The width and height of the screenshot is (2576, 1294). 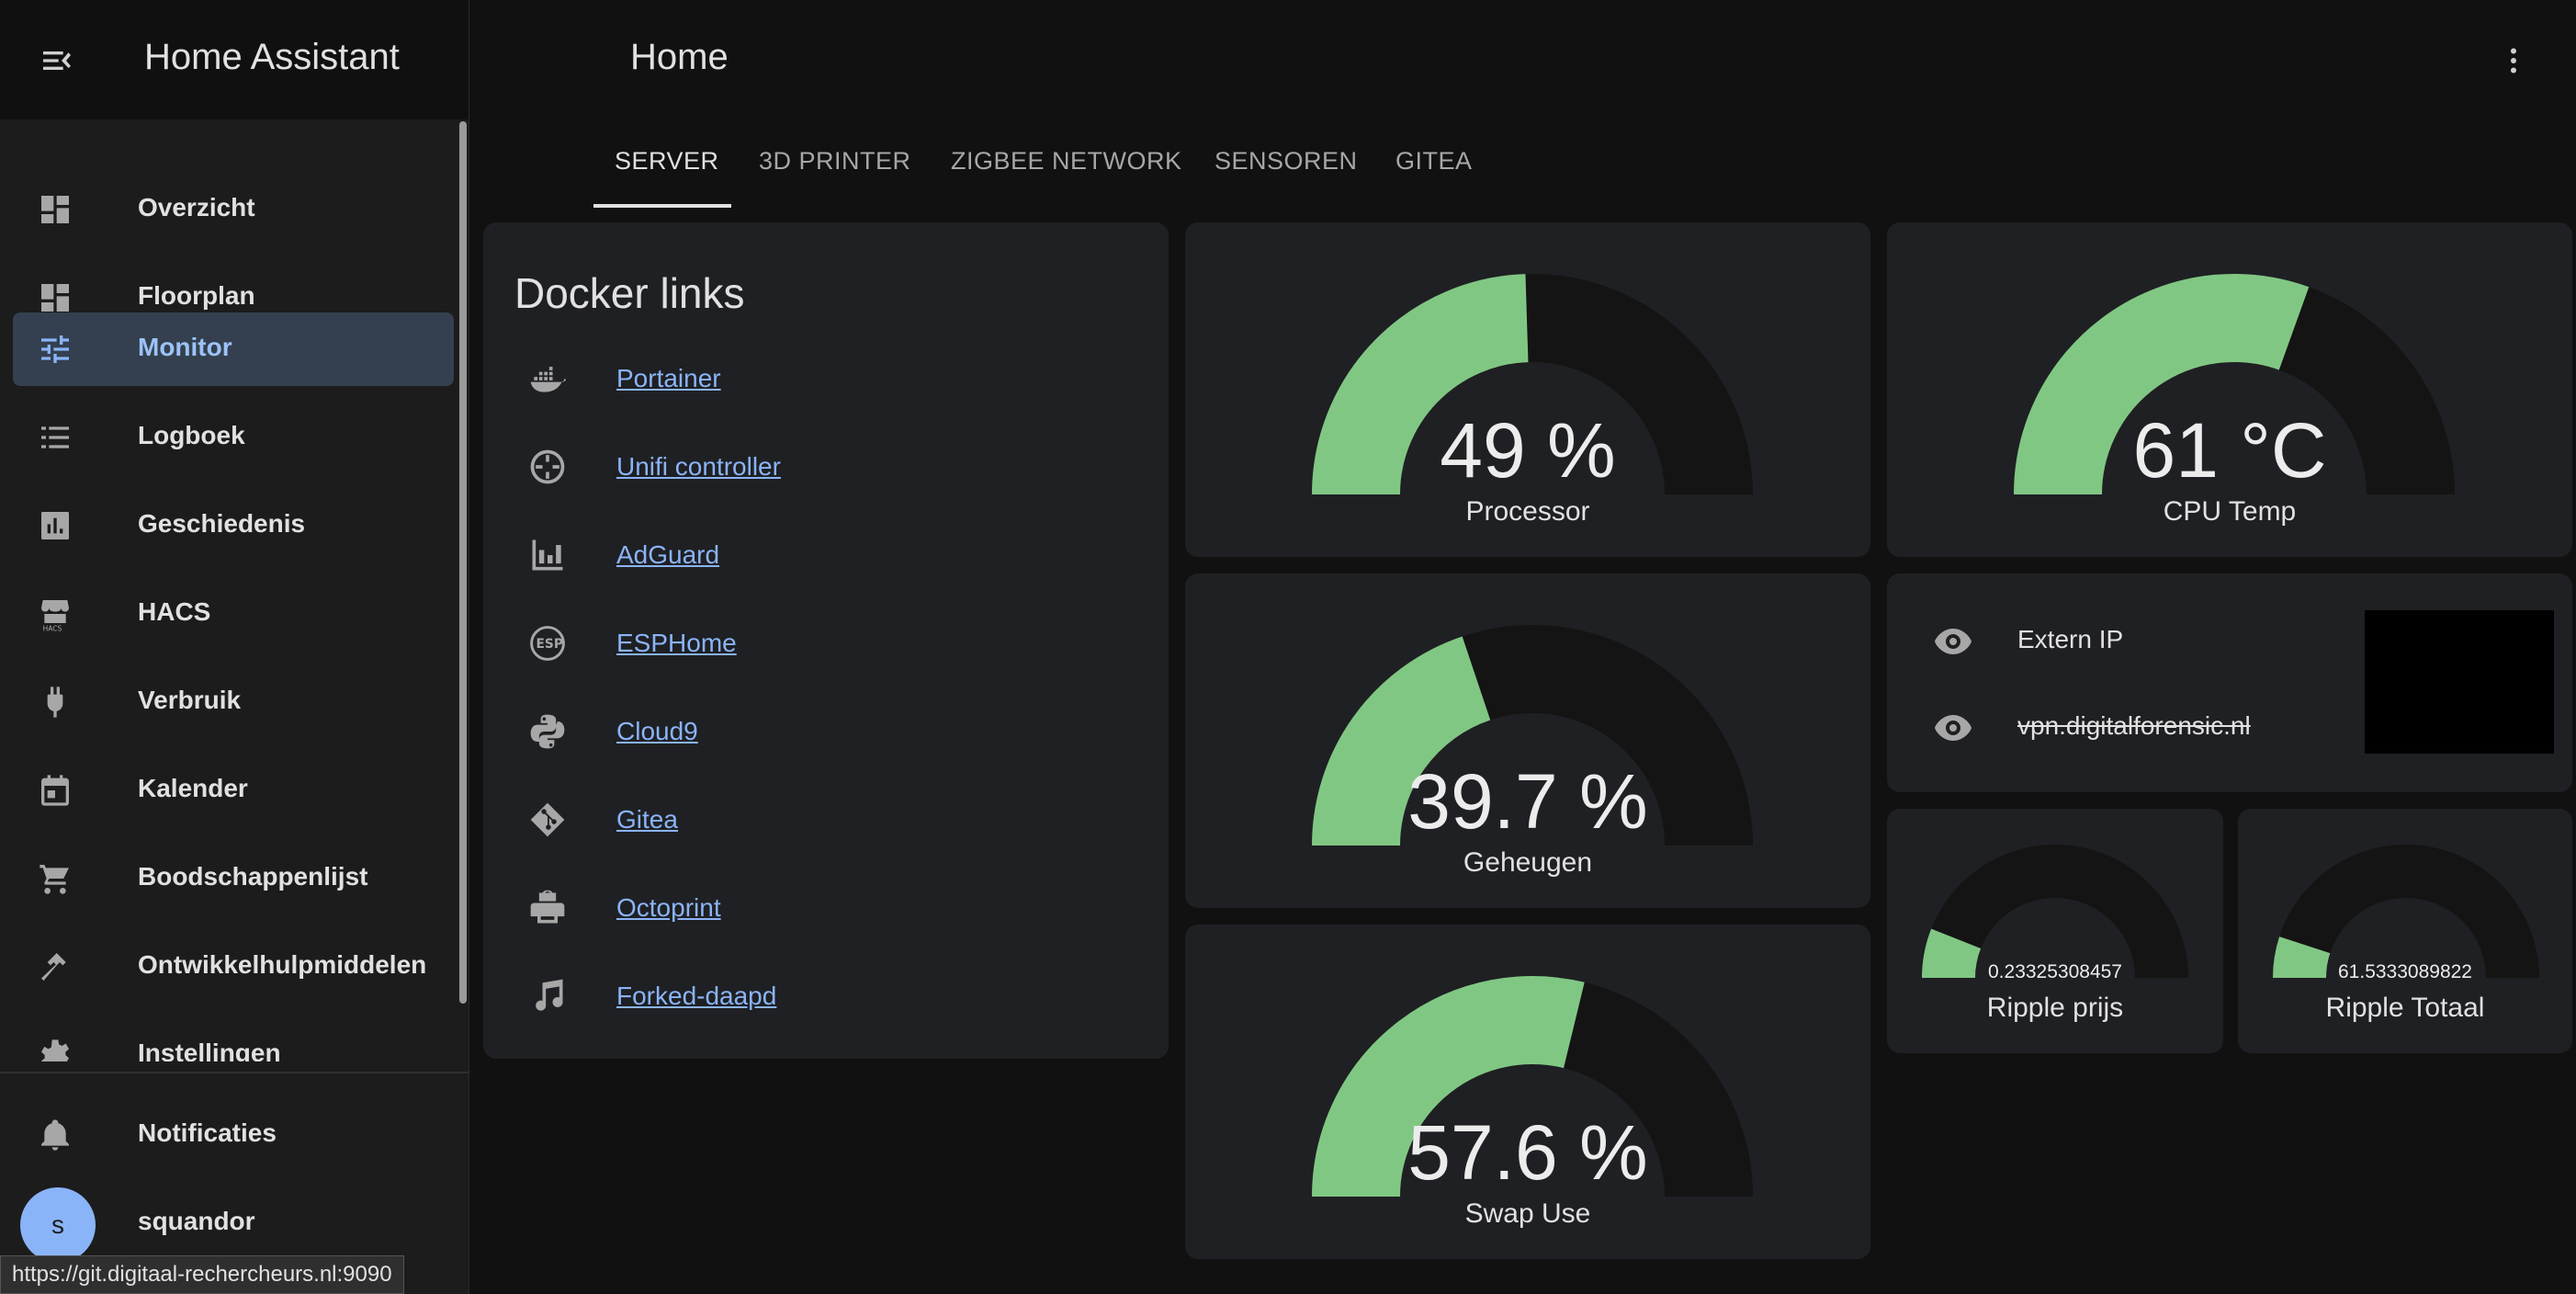 I want to click on link-row: Gitea, so click(x=823, y=818).